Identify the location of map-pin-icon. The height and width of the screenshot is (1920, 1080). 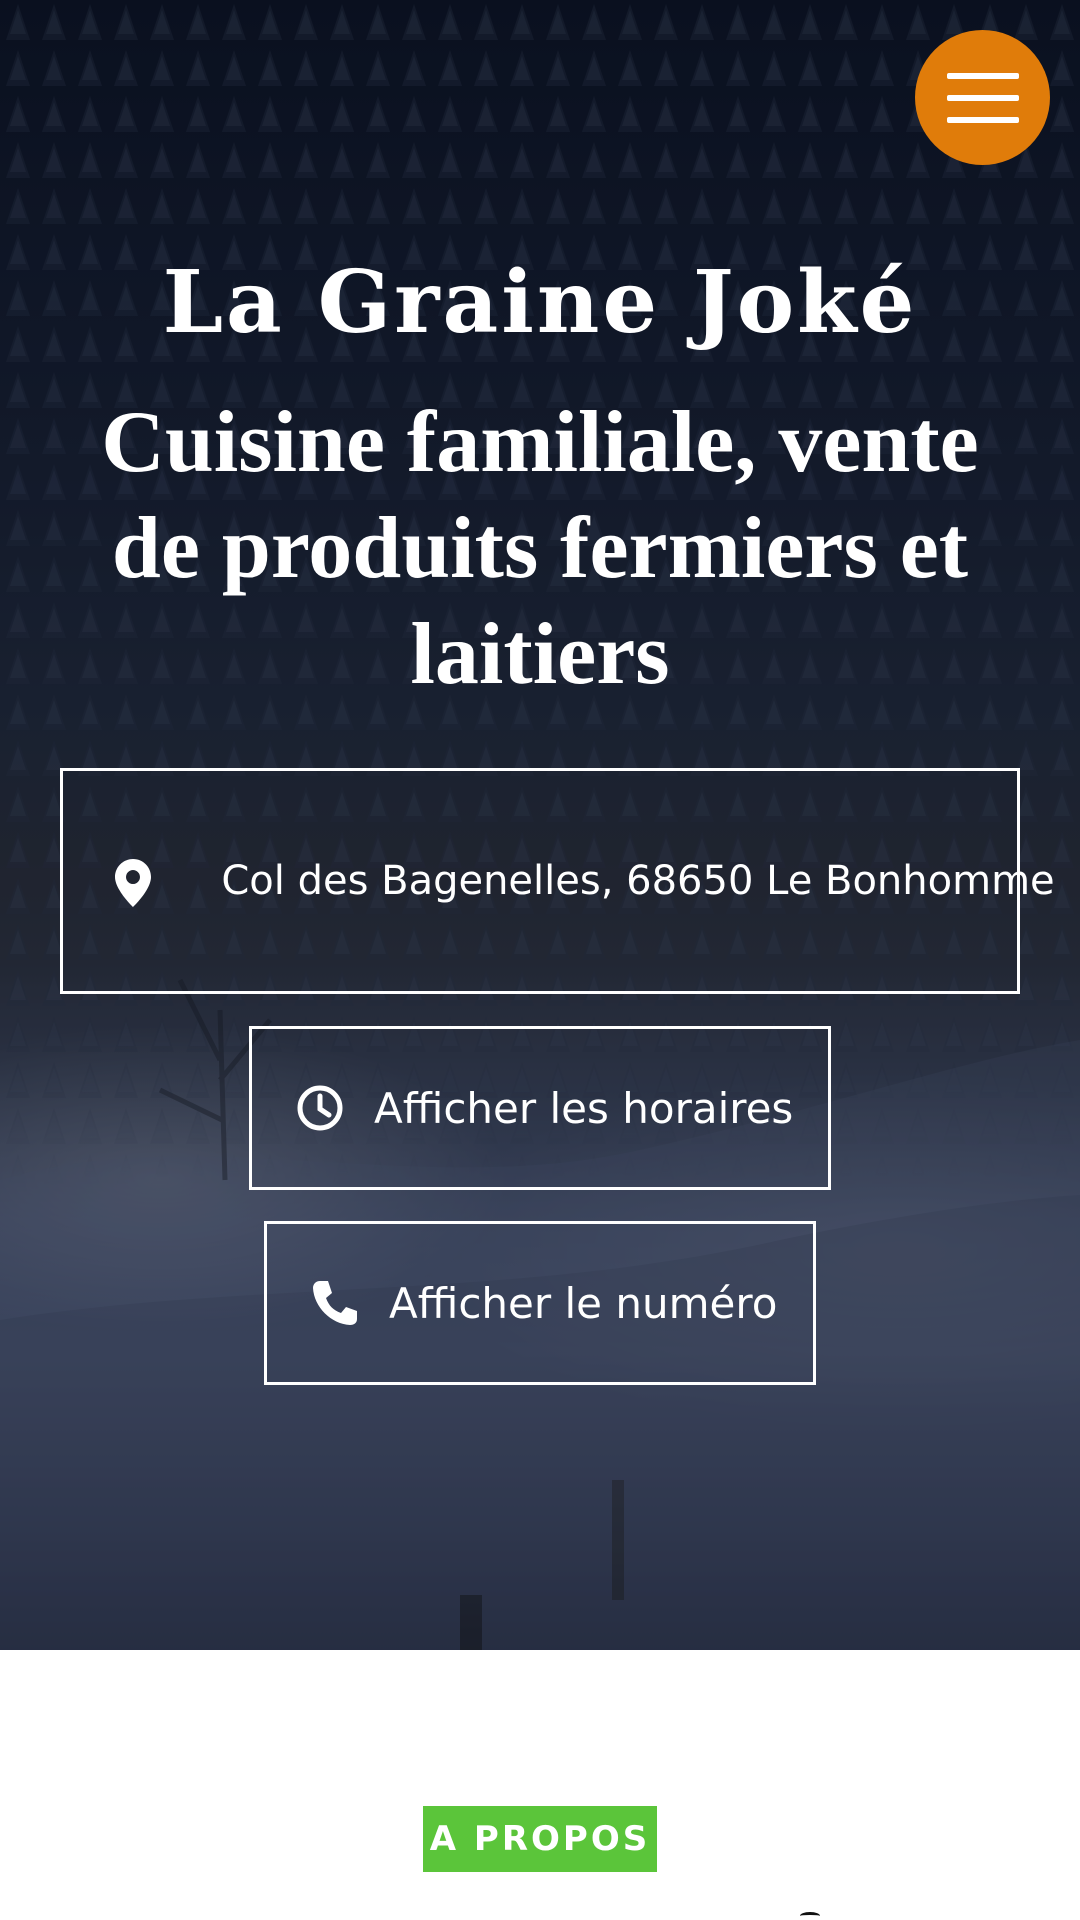
(133, 883).